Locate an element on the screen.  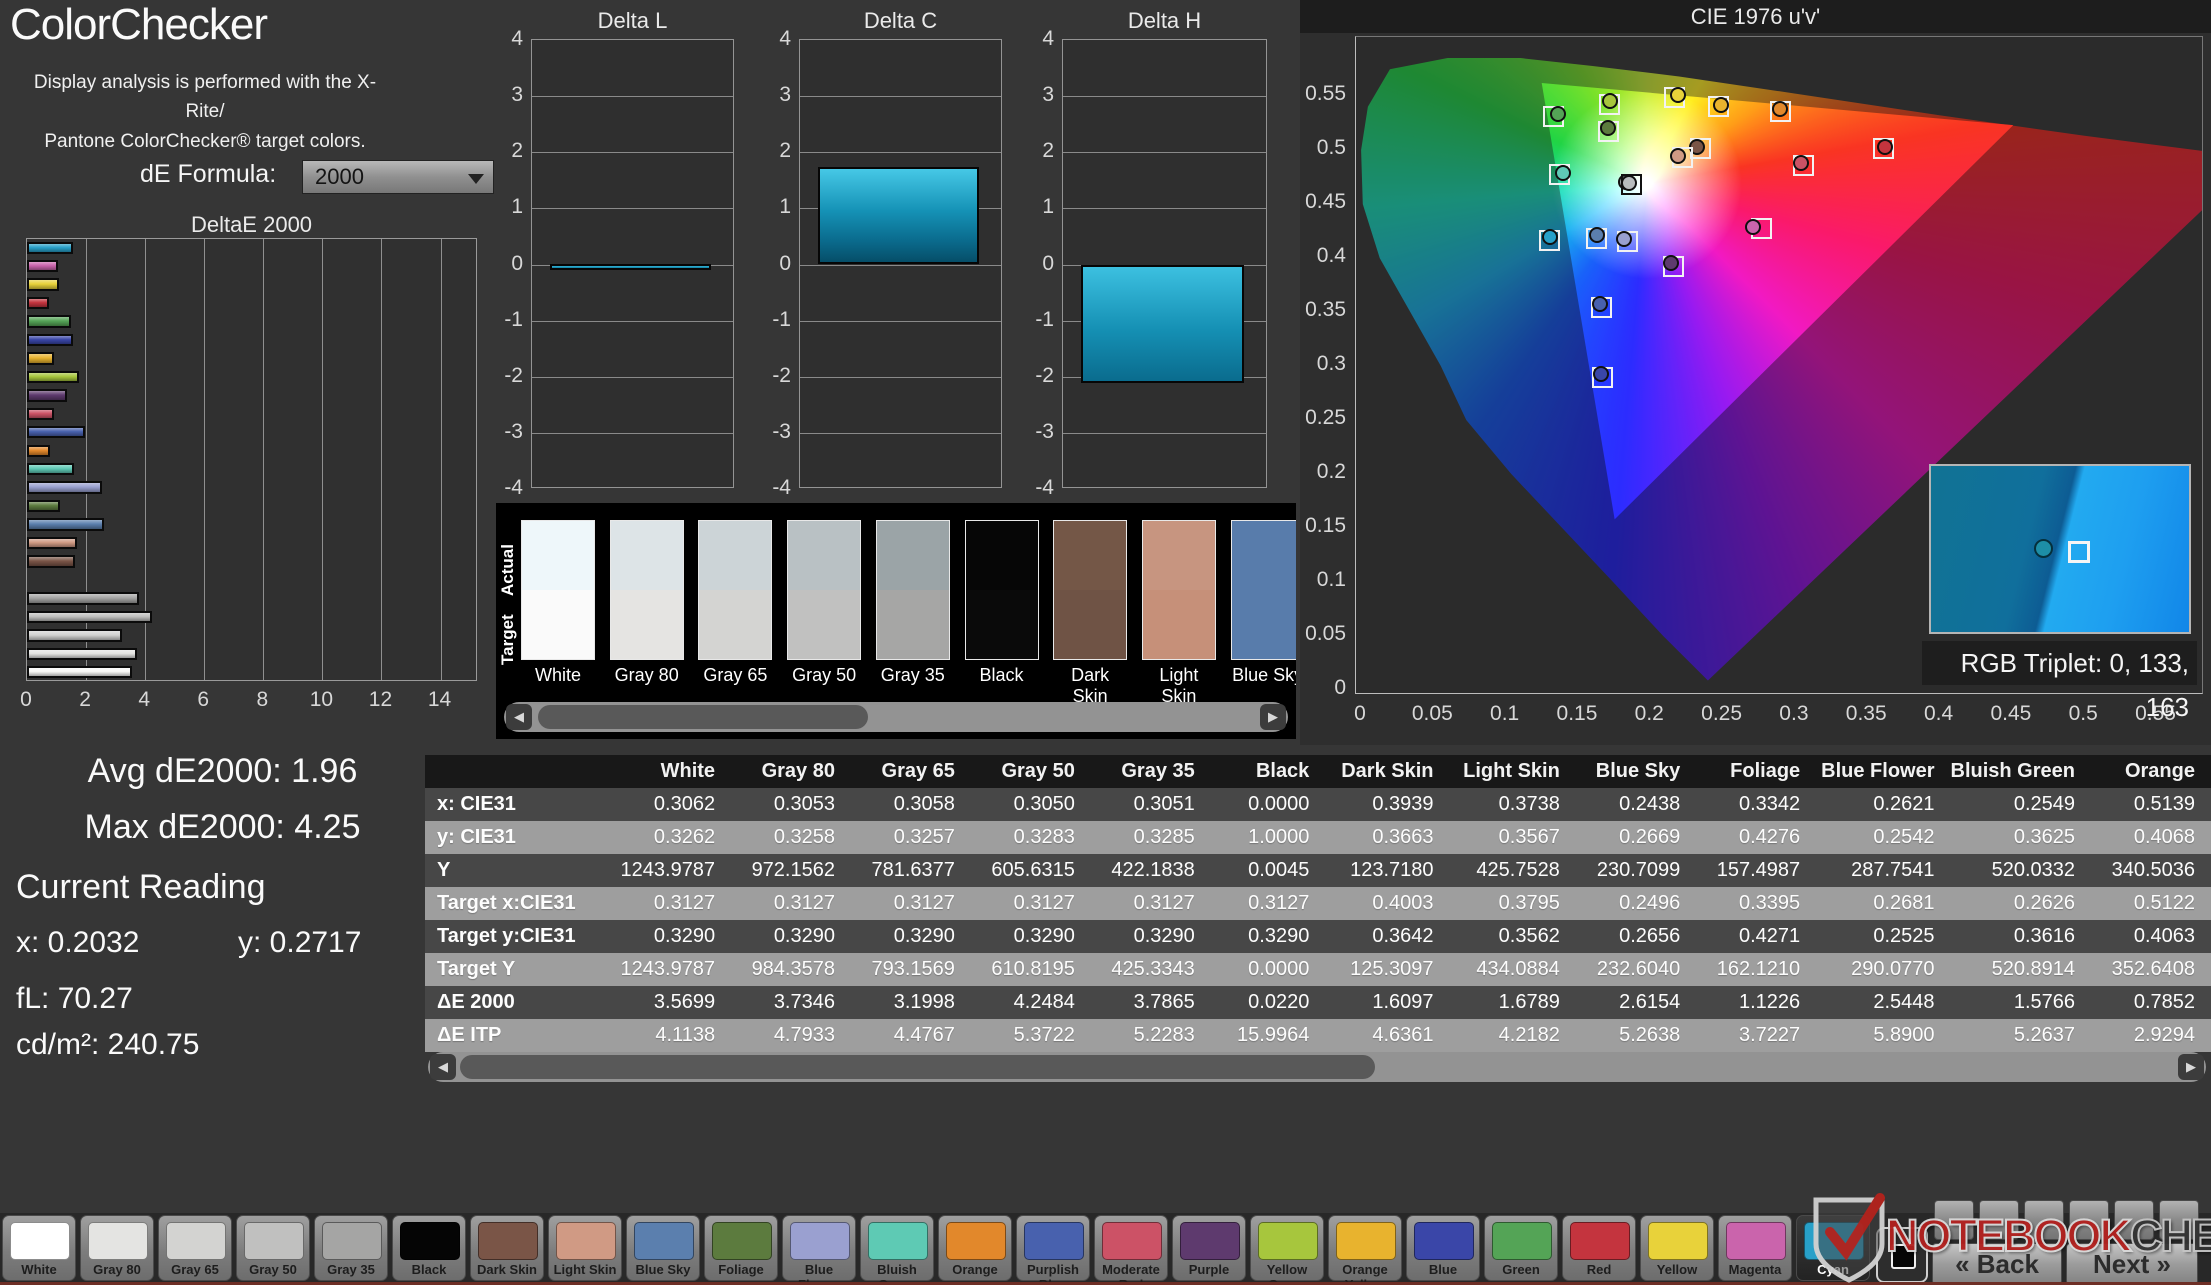
patch-button-moderate-red: Moderate Red is located at coordinates (1131, 1250).